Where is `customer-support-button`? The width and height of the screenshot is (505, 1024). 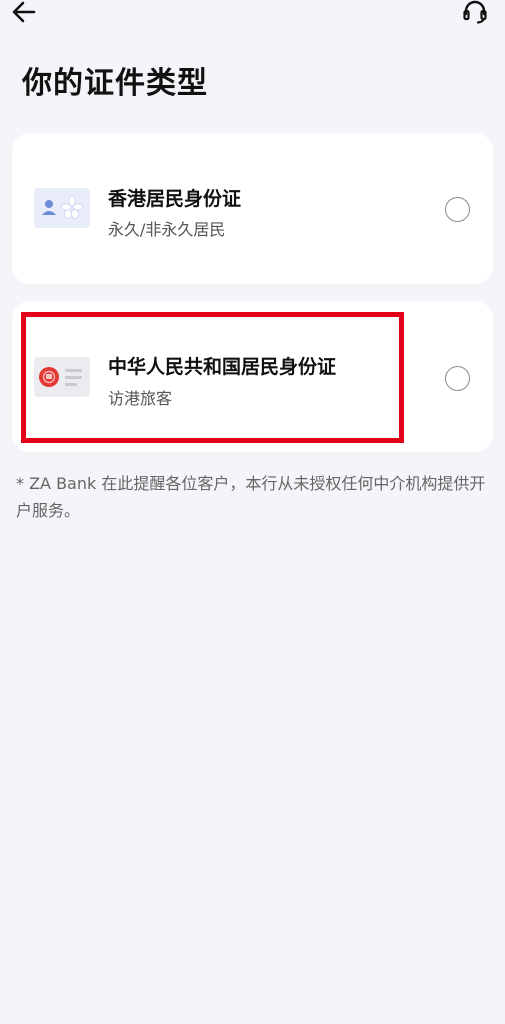
customer-support-button is located at coordinates (475, 13).